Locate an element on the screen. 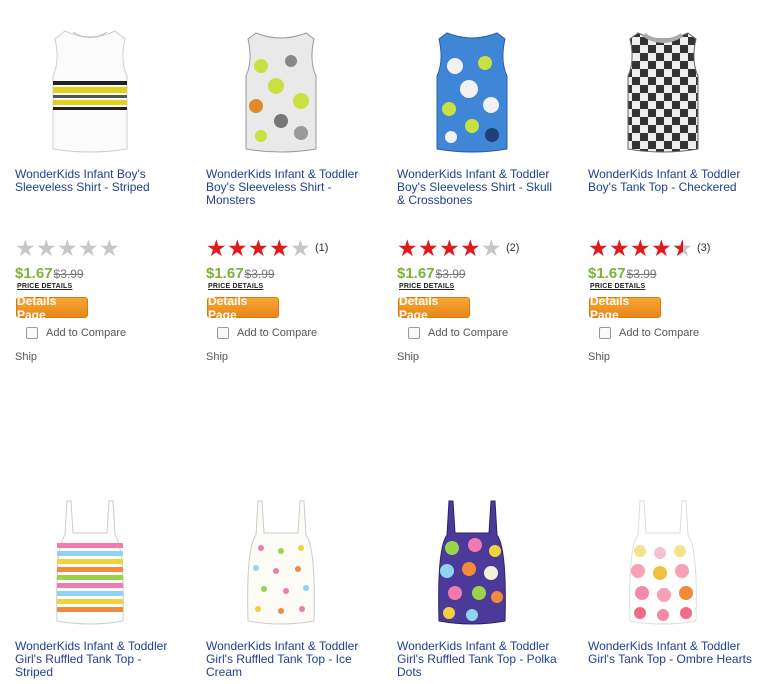  review-count: (1) is located at coordinates (321, 248).